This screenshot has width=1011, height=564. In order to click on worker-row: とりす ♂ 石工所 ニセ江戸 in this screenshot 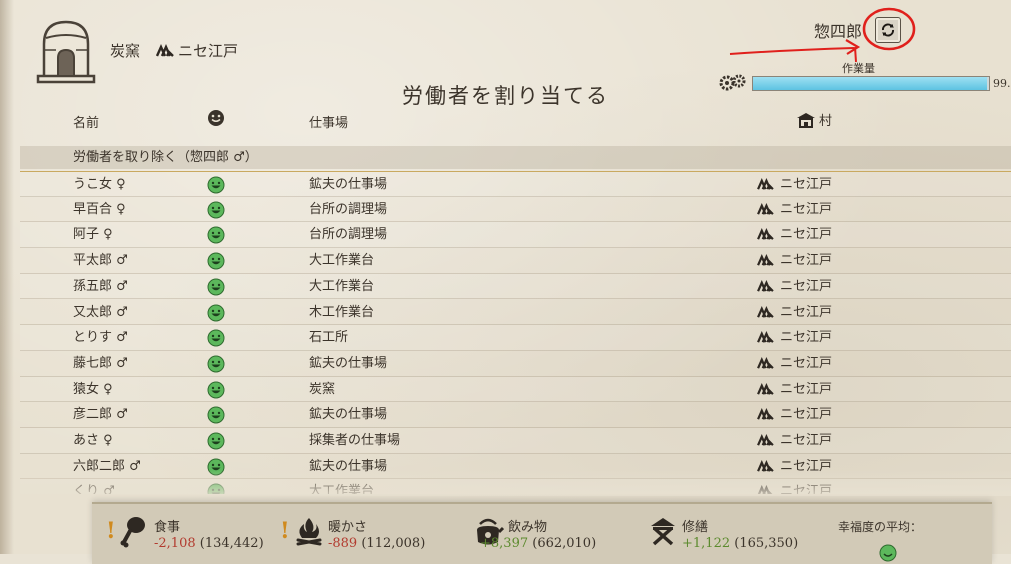, I will do `click(515, 338)`.